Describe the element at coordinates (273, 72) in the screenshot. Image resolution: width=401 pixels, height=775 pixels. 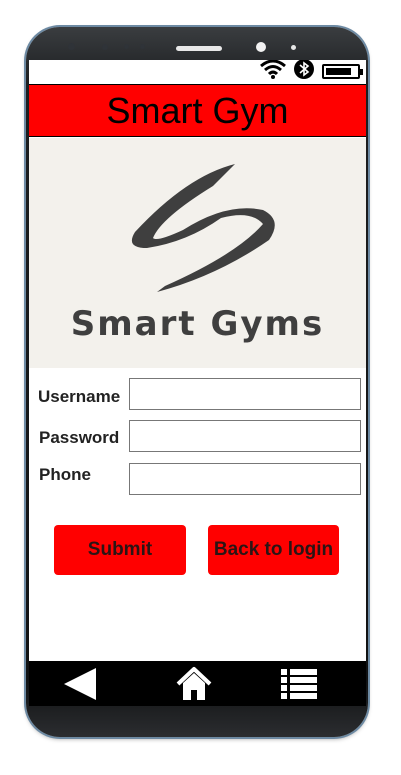
I see `wifi-icon` at that location.